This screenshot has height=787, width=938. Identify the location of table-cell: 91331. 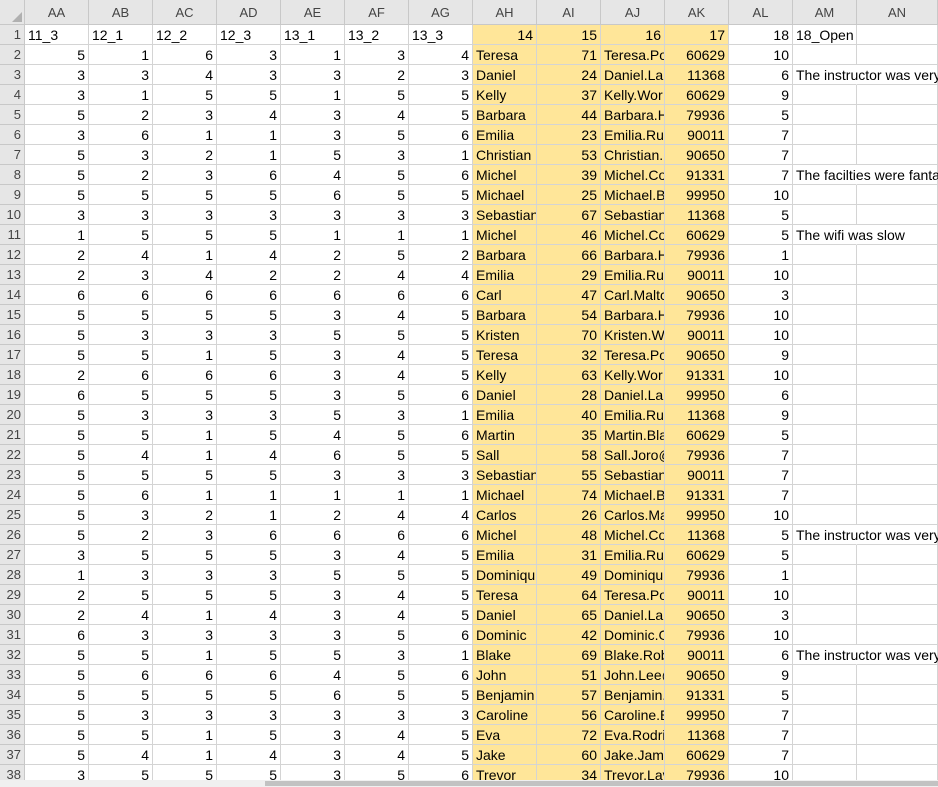
(697, 175).